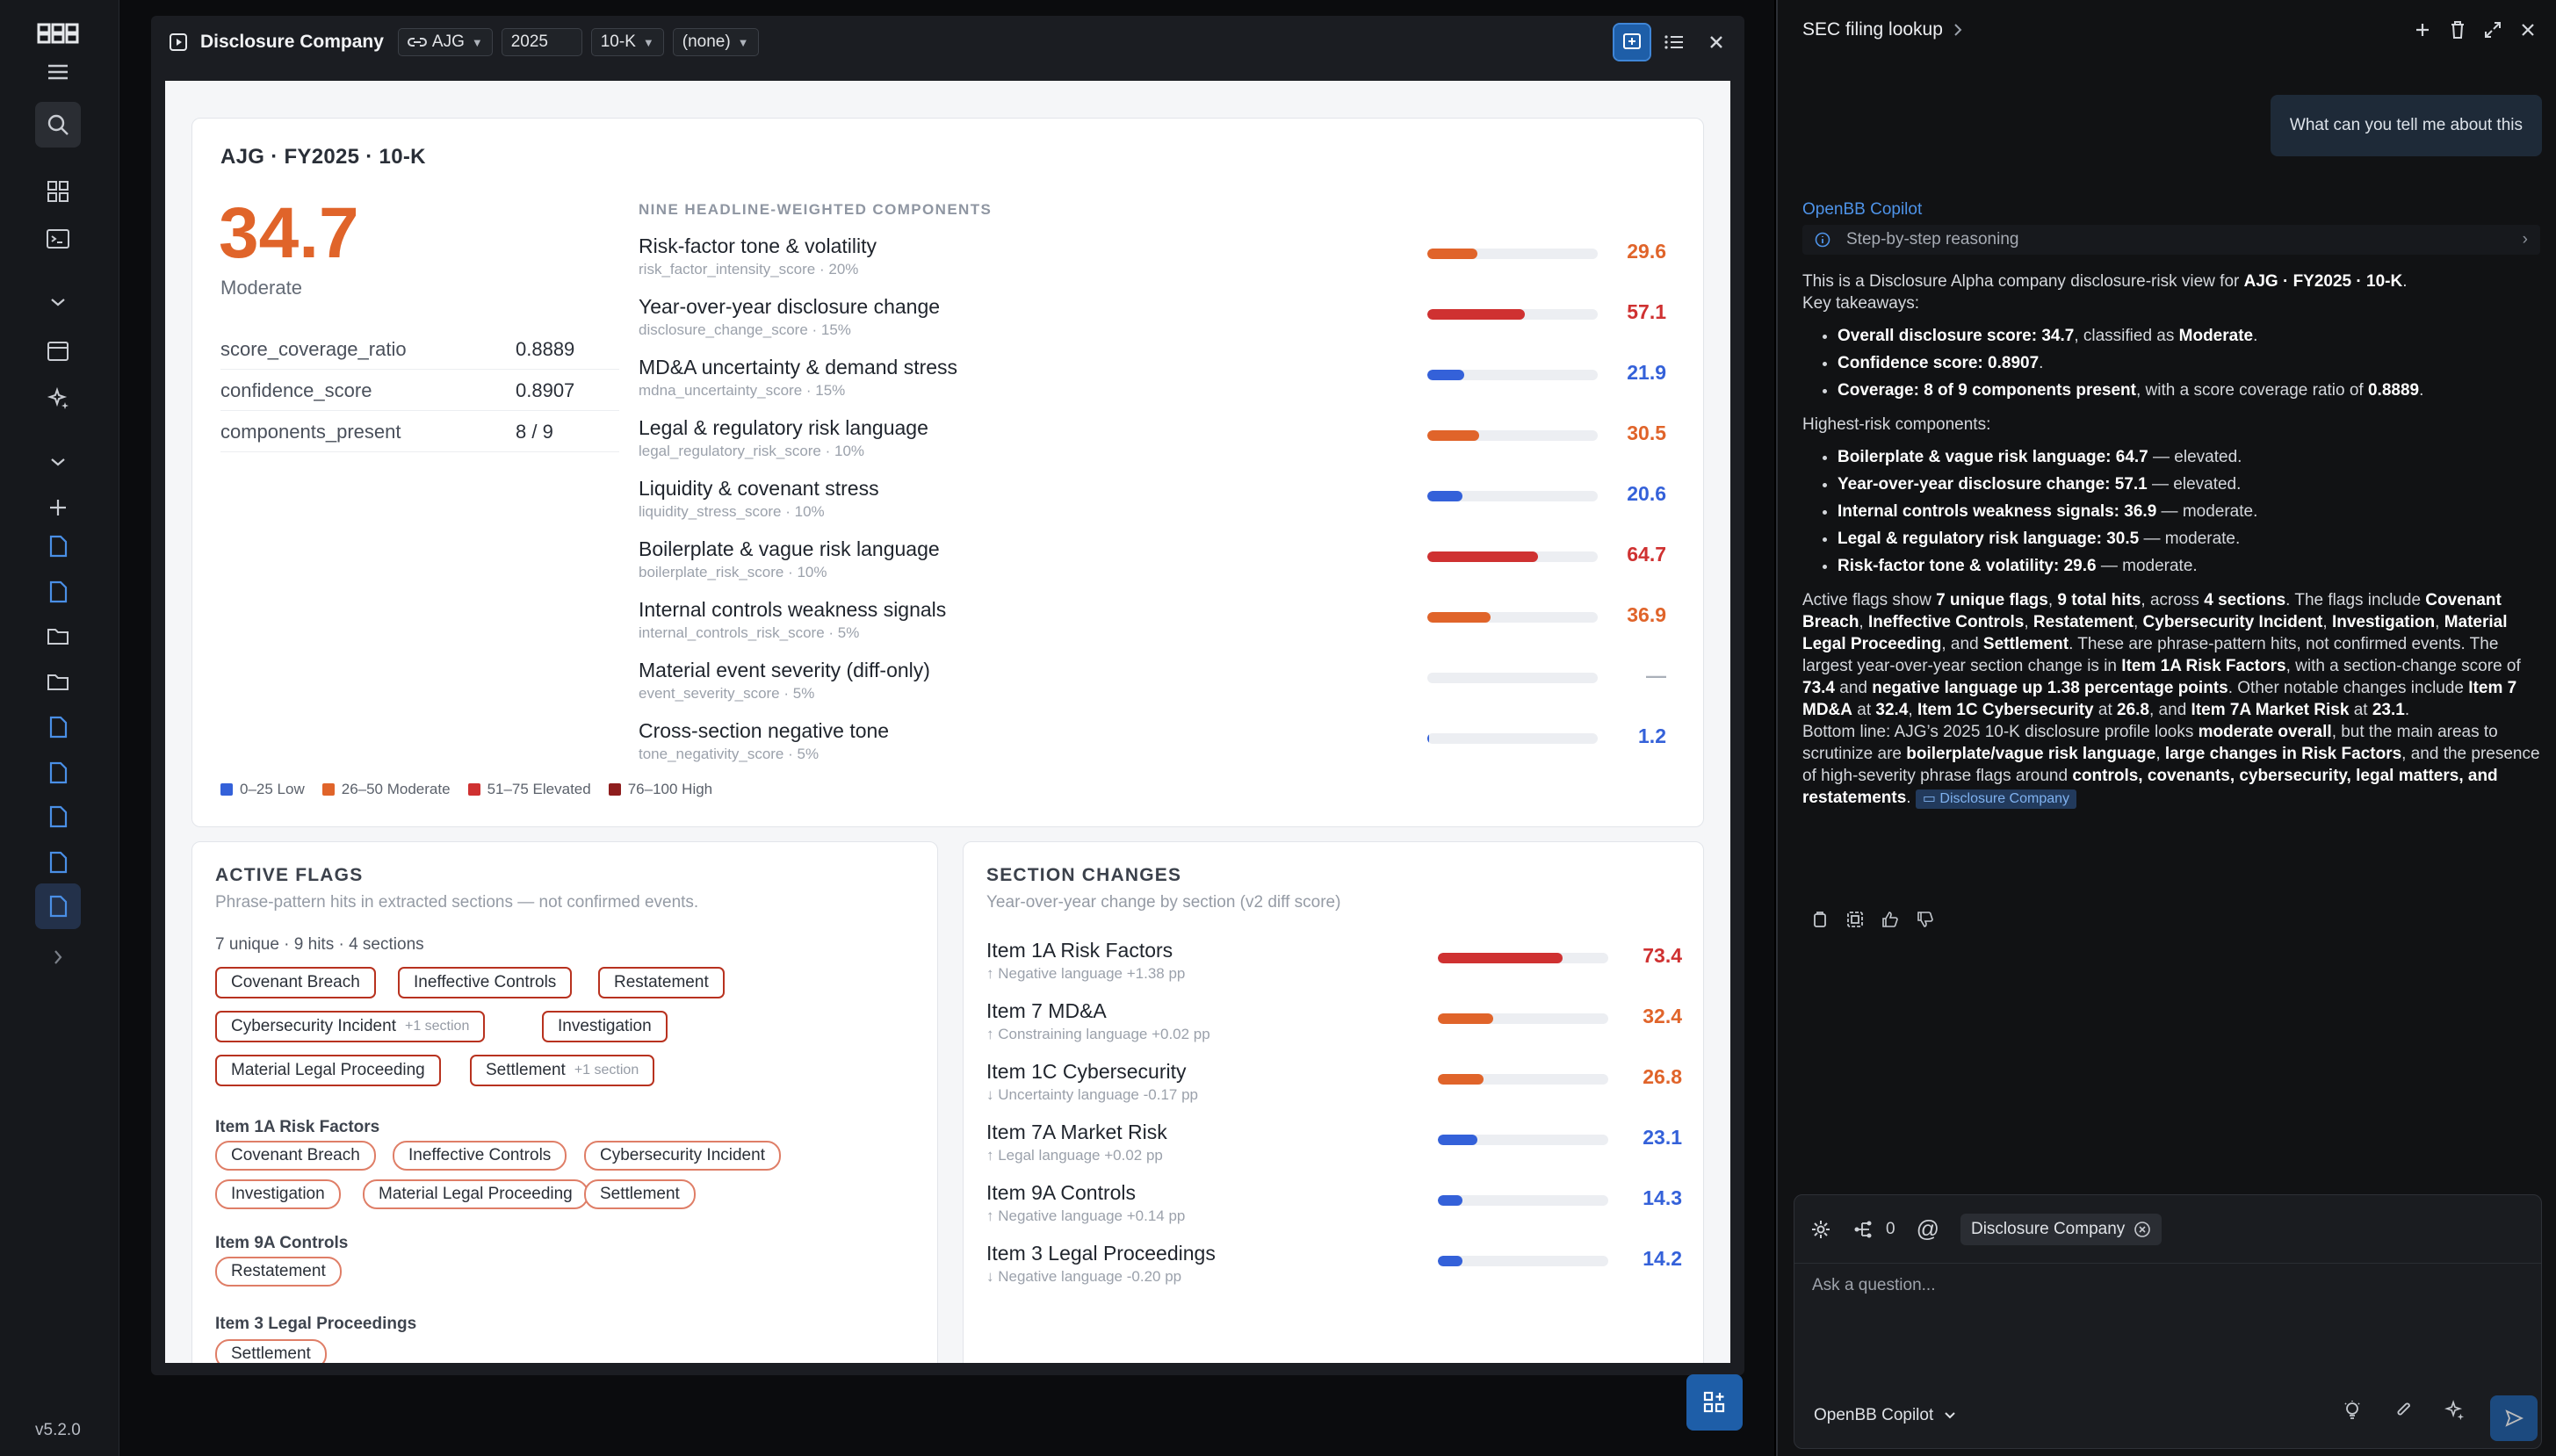 This screenshot has width=2556, height=1456. I want to click on close-copilot-button, so click(2527, 30).